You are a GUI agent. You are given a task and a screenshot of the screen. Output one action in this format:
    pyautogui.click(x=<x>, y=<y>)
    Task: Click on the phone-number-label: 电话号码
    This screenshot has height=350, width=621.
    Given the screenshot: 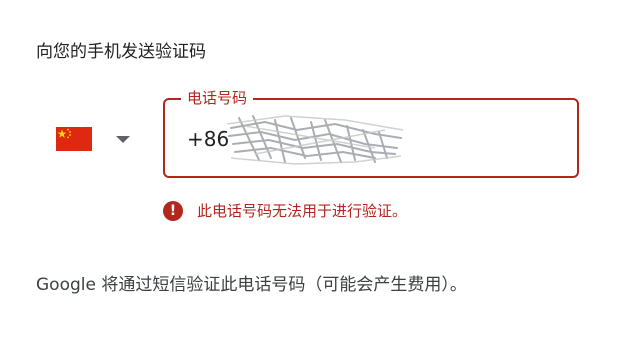 What is the action you would take?
    pyautogui.click(x=217, y=98)
    